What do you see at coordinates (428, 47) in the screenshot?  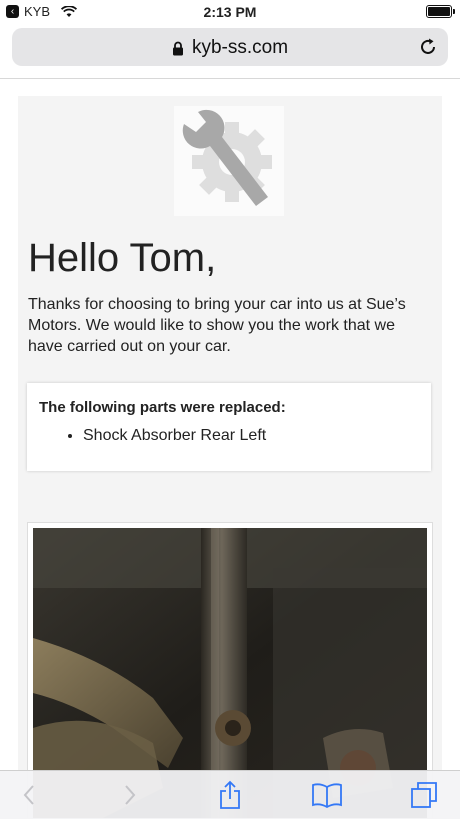 I see `reload-icon` at bounding box center [428, 47].